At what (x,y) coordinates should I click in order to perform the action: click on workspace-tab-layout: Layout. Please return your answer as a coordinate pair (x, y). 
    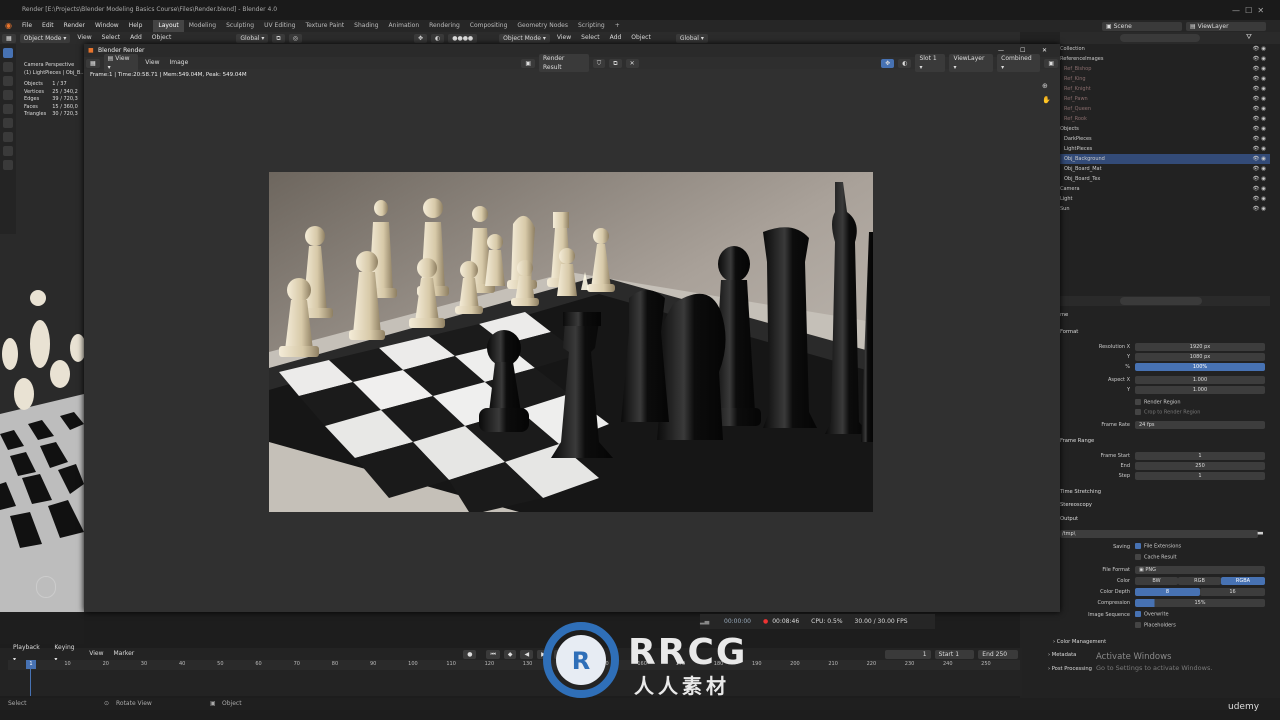
    Looking at the image, I should click on (168, 26).